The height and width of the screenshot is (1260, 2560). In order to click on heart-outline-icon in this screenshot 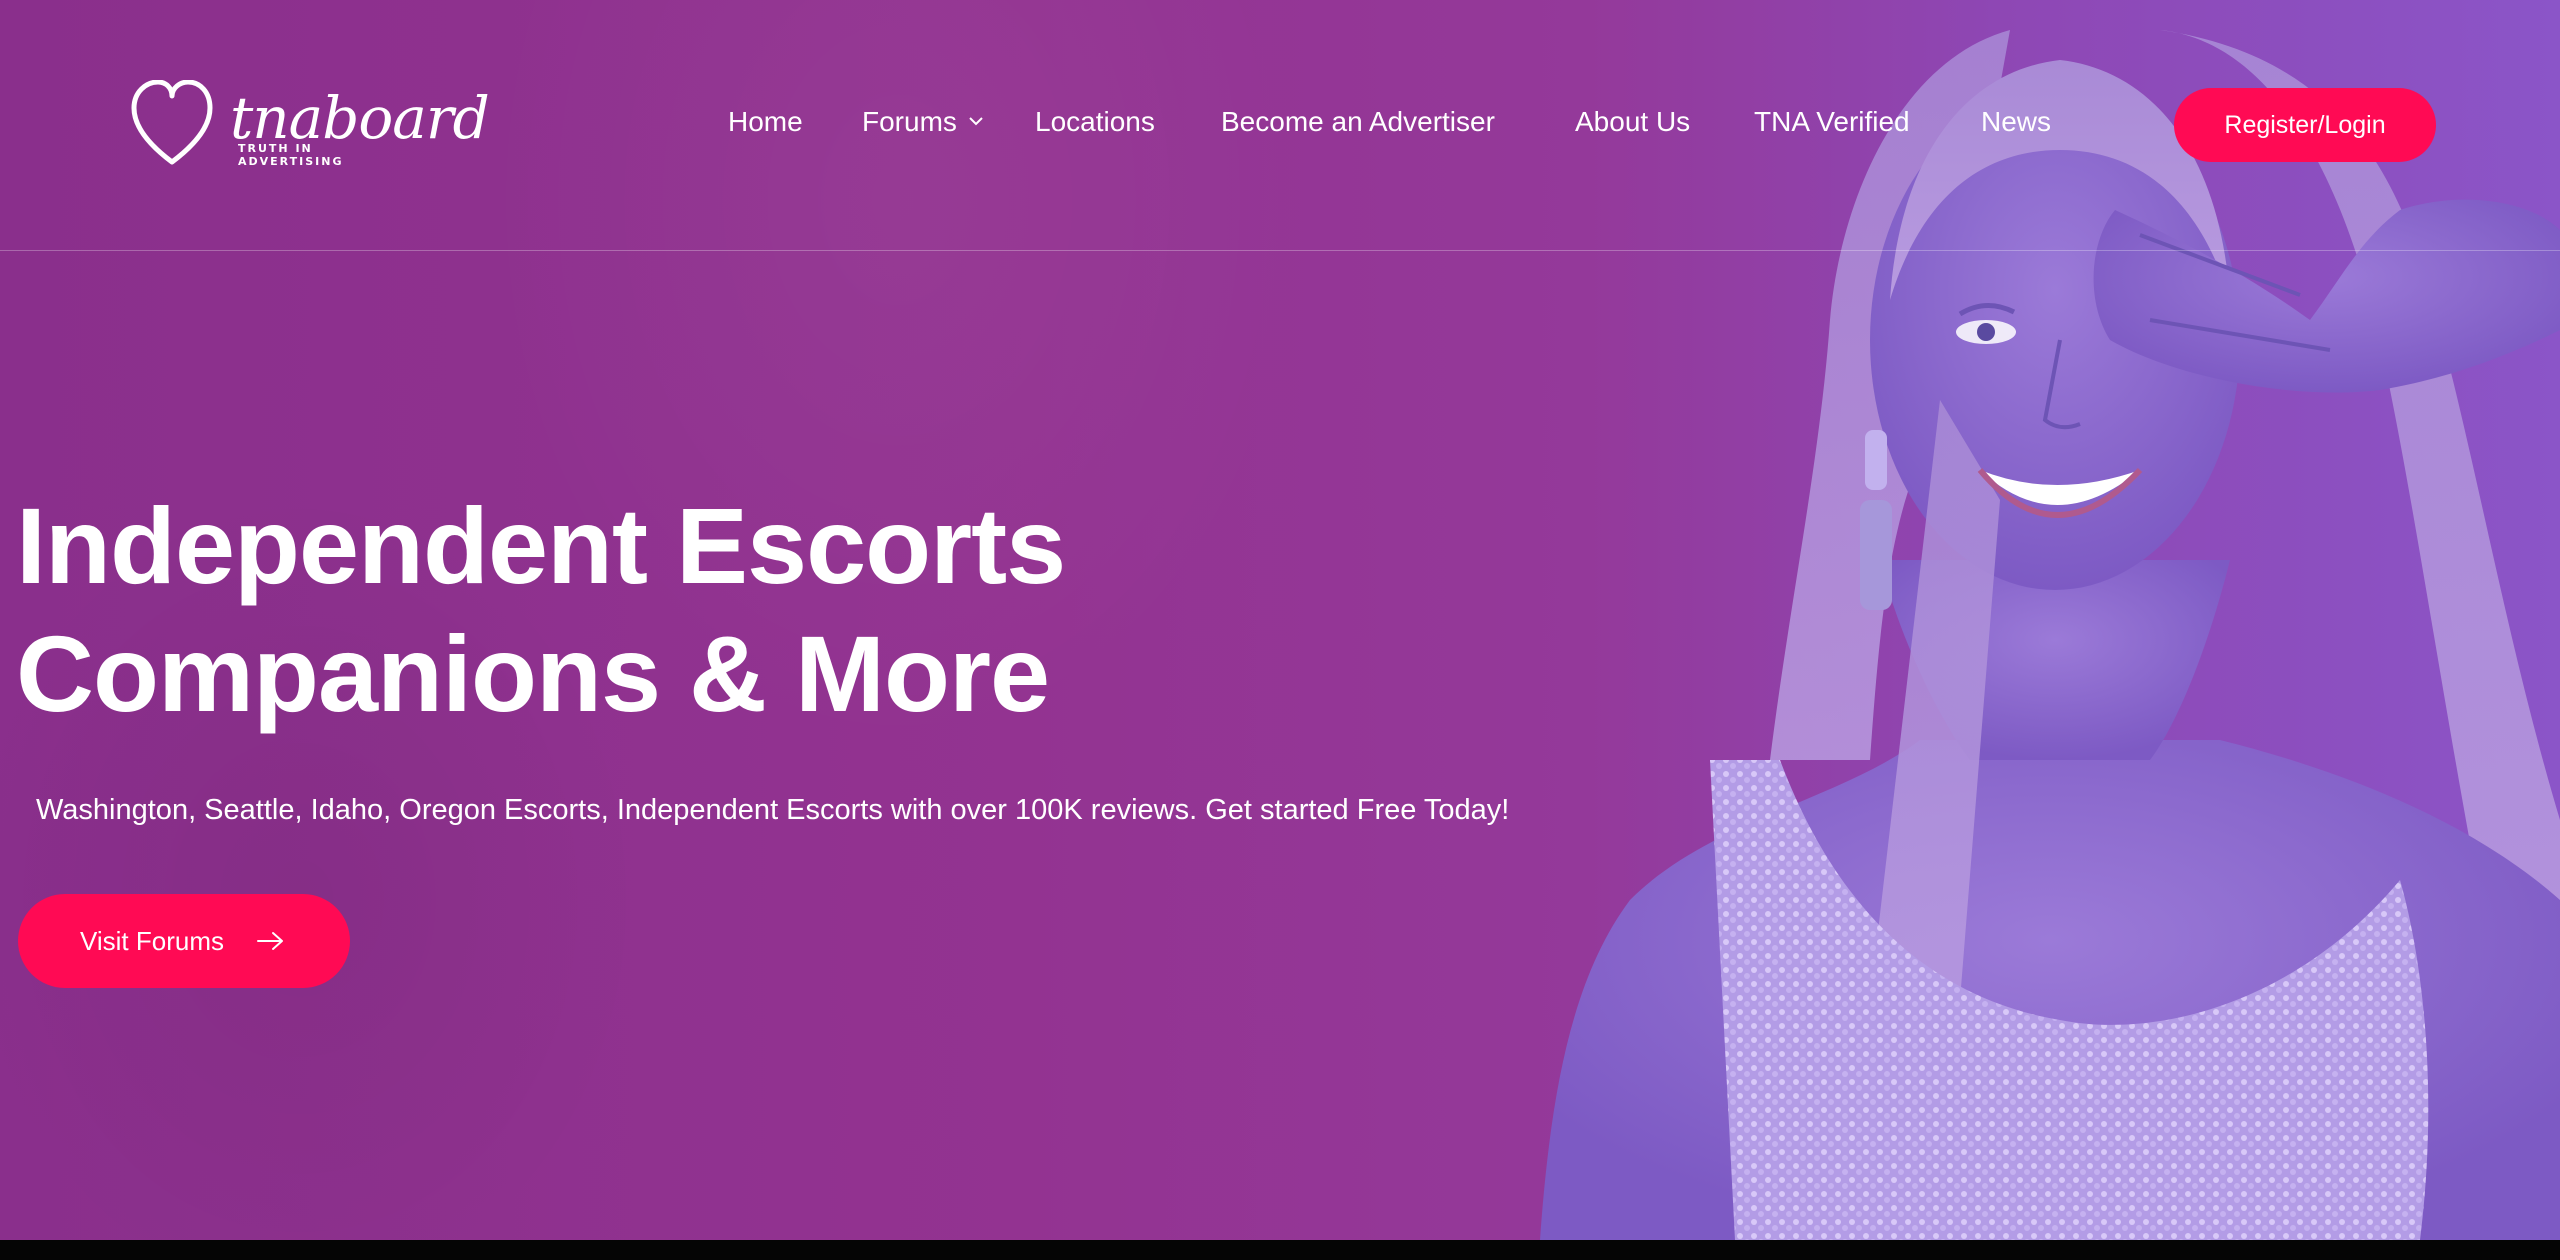, I will do `click(172, 122)`.